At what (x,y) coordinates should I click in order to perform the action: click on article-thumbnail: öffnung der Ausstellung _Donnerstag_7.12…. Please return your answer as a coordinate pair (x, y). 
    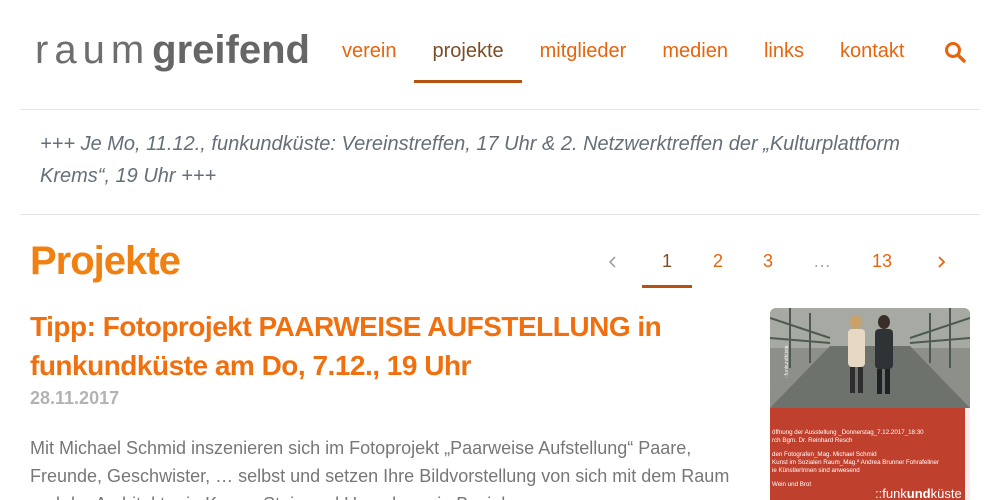
    Looking at the image, I should click on (870, 404).